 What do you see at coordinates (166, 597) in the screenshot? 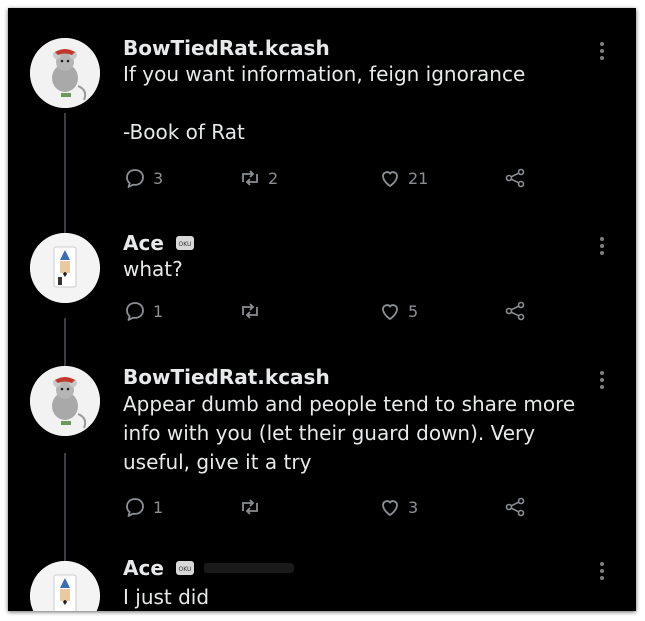
I see `tweet-text: I just did` at bounding box center [166, 597].